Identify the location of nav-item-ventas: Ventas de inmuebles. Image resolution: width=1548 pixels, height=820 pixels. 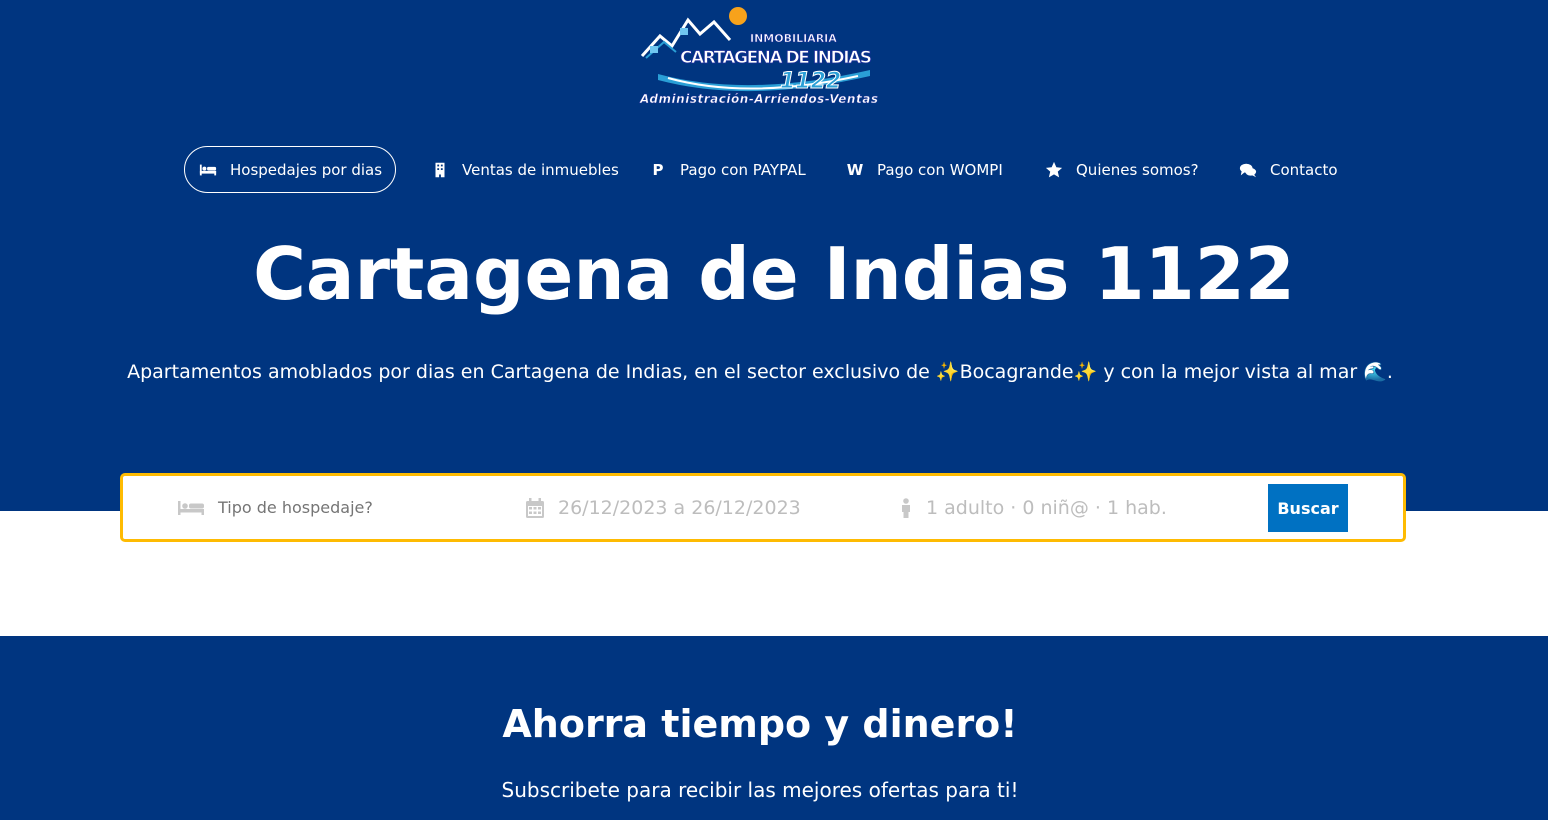
(524, 169).